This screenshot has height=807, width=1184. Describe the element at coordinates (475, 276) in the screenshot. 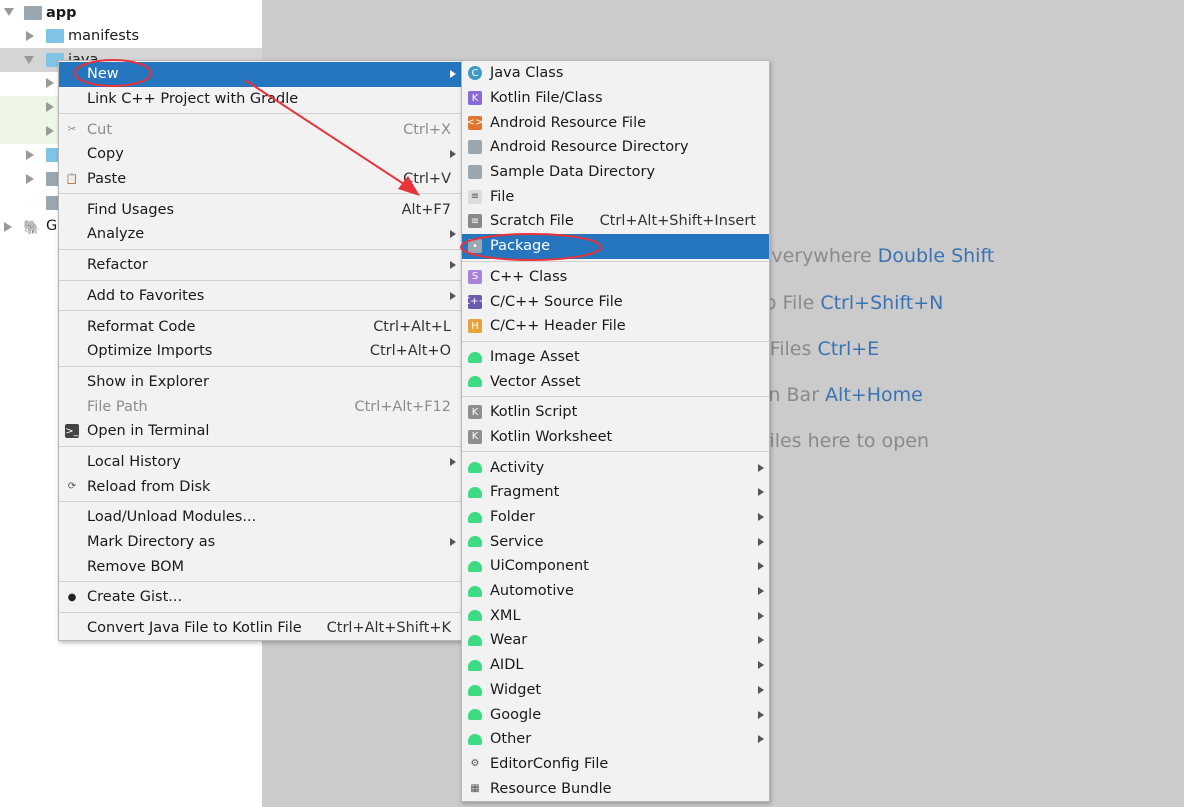

I see `cpp-class-icon: S` at that location.